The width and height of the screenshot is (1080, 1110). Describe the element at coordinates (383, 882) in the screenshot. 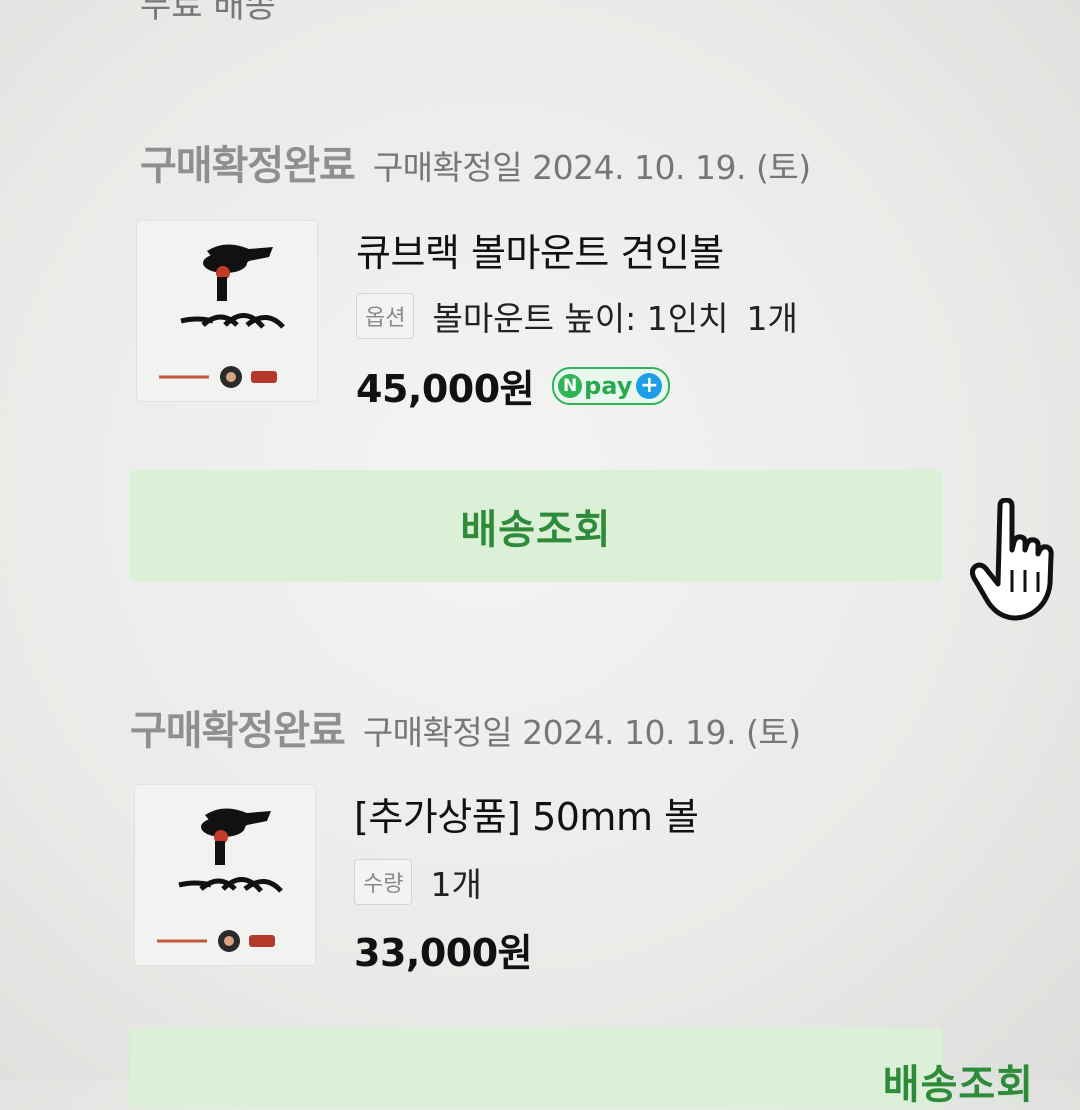

I see `option-tag: 수량` at that location.